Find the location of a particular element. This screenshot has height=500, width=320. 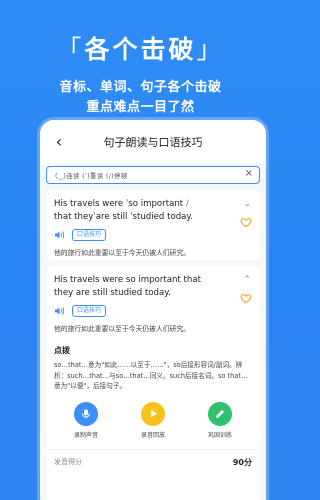

hero-subtitle-line2: 重点难点一目了然 is located at coordinates (140, 107).